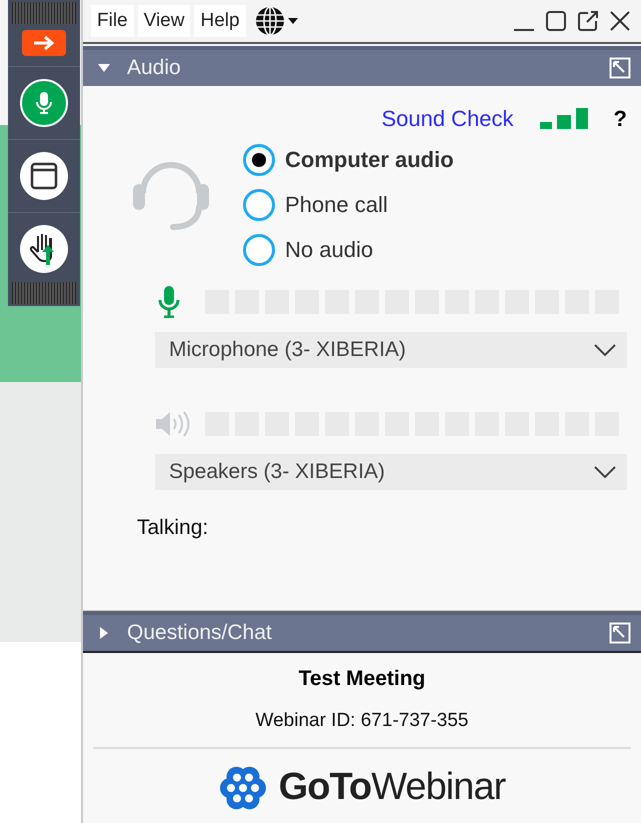 The image size is (641, 823). I want to click on device-dropdown: Speakers (3- XIBERIA), so click(391, 472).